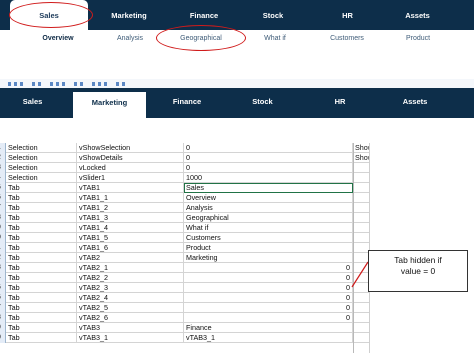 The image size is (474, 353). I want to click on callout-box: Tab hidden if value = 0, so click(418, 271).